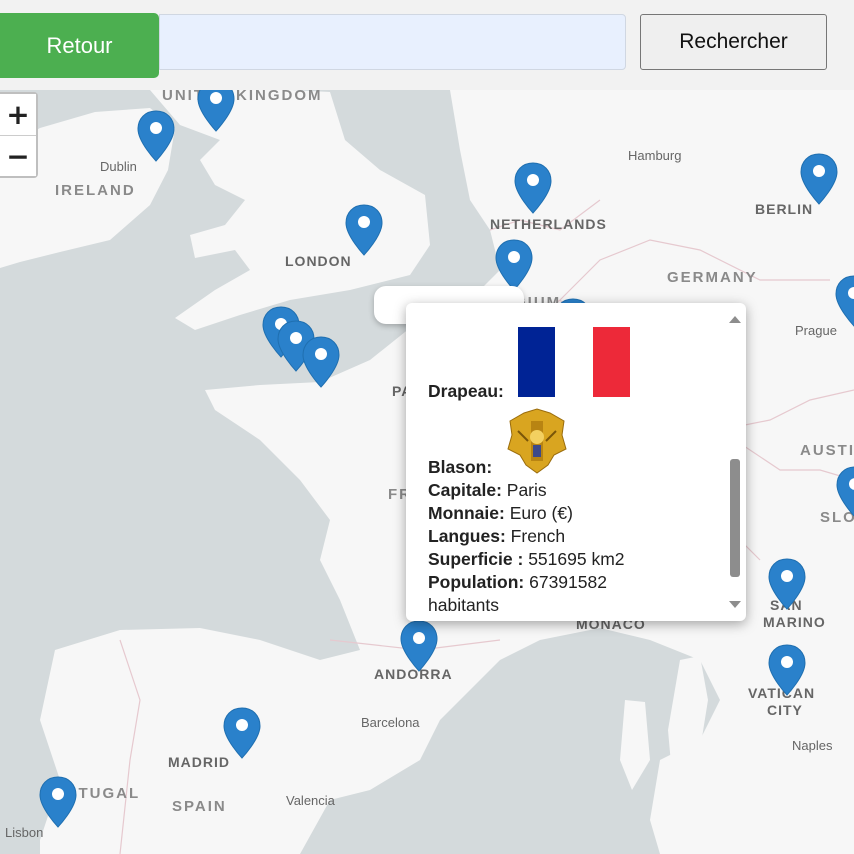 The height and width of the screenshot is (854, 854). Describe the element at coordinates (712, 277) in the screenshot. I see `label-germany: GERMANY` at that location.